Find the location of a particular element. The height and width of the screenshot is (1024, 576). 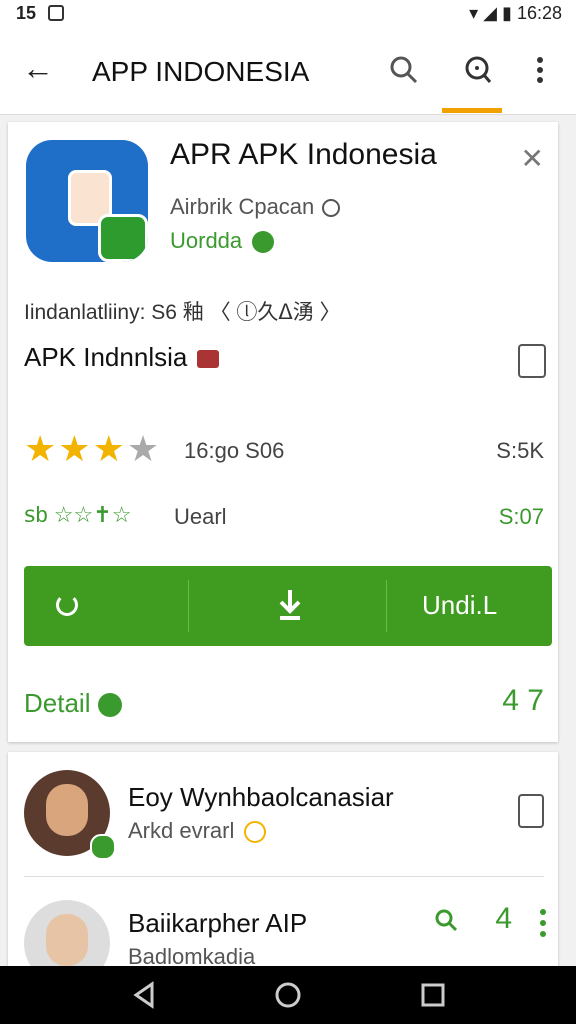

app-icon is located at coordinates (87, 201).